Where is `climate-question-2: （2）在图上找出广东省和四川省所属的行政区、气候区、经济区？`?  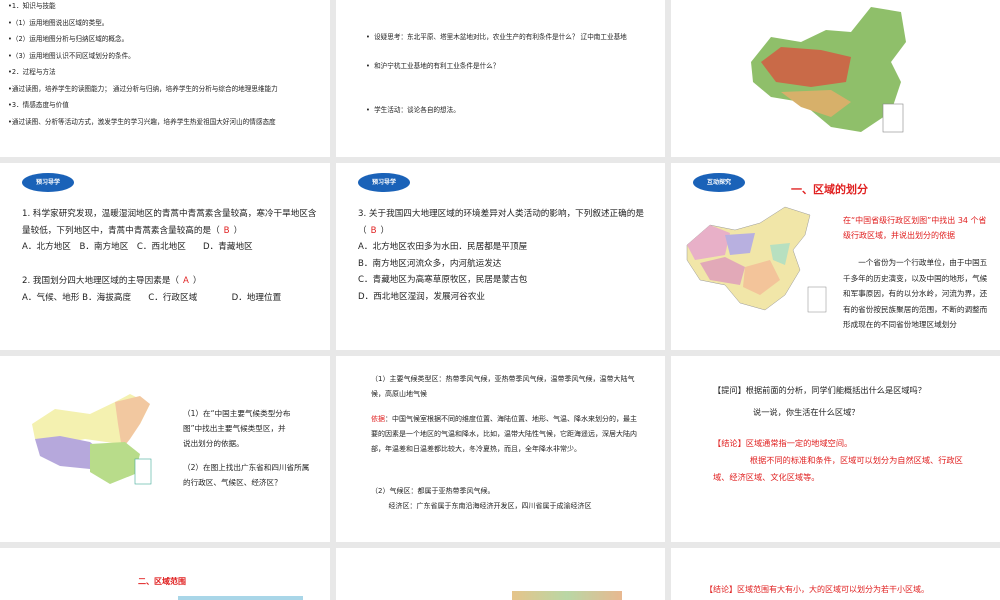
climate-question-2: （2）在图上找出广东省和四川省所属的行政区、气候区、经济区？ is located at coordinates (246, 475).